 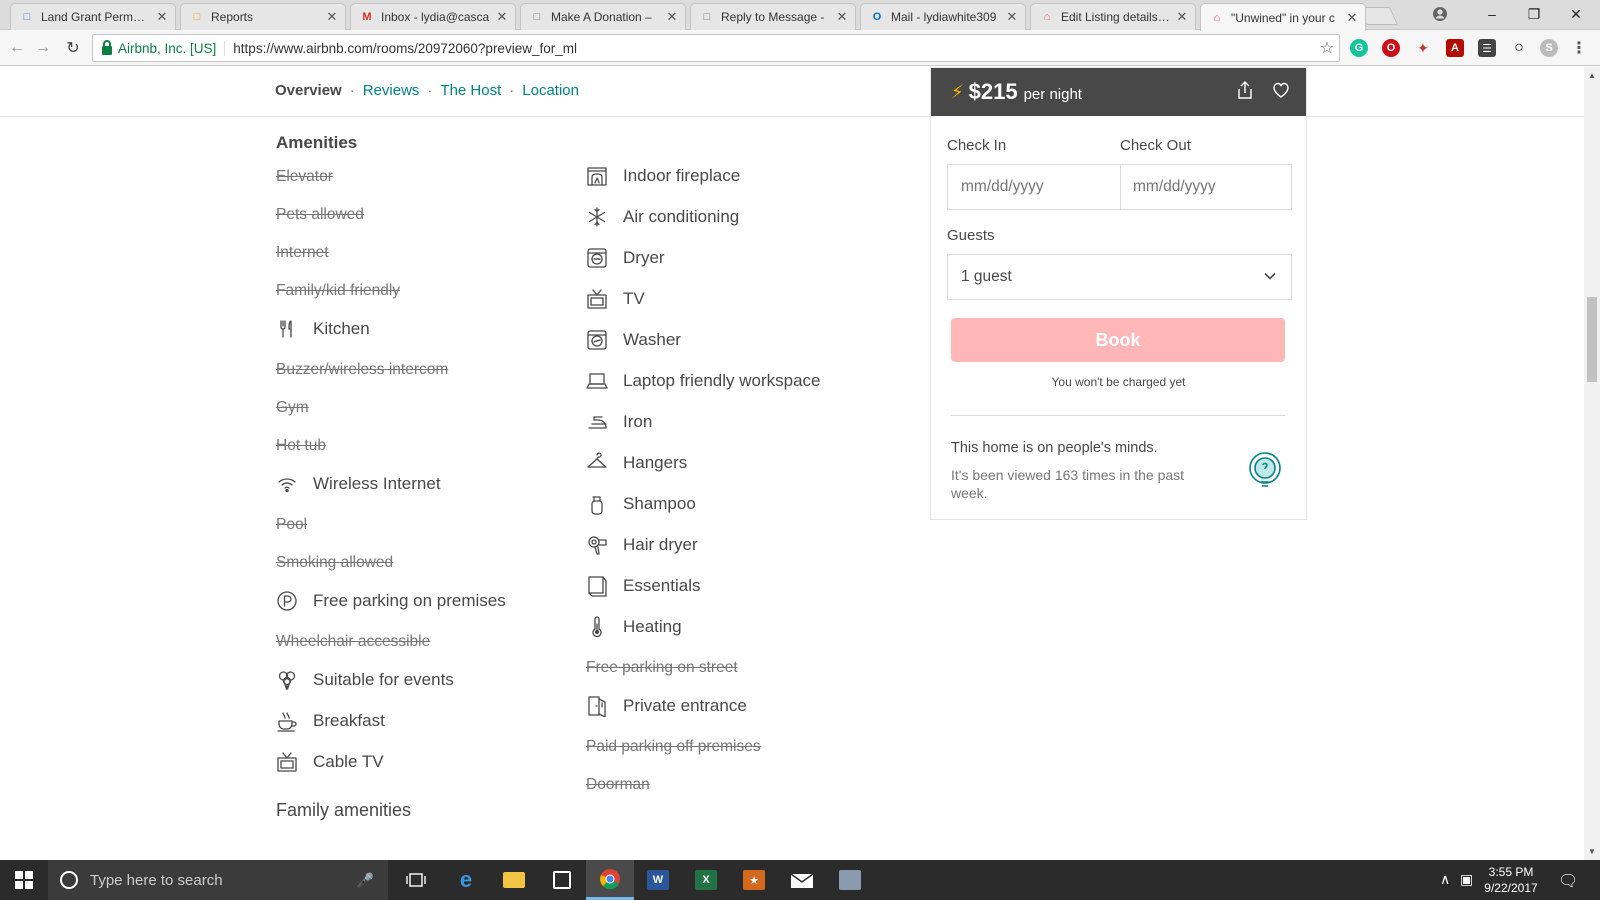 I want to click on browser-tab: O Mail - lydiawhite309 ✕, so click(x=943, y=16).